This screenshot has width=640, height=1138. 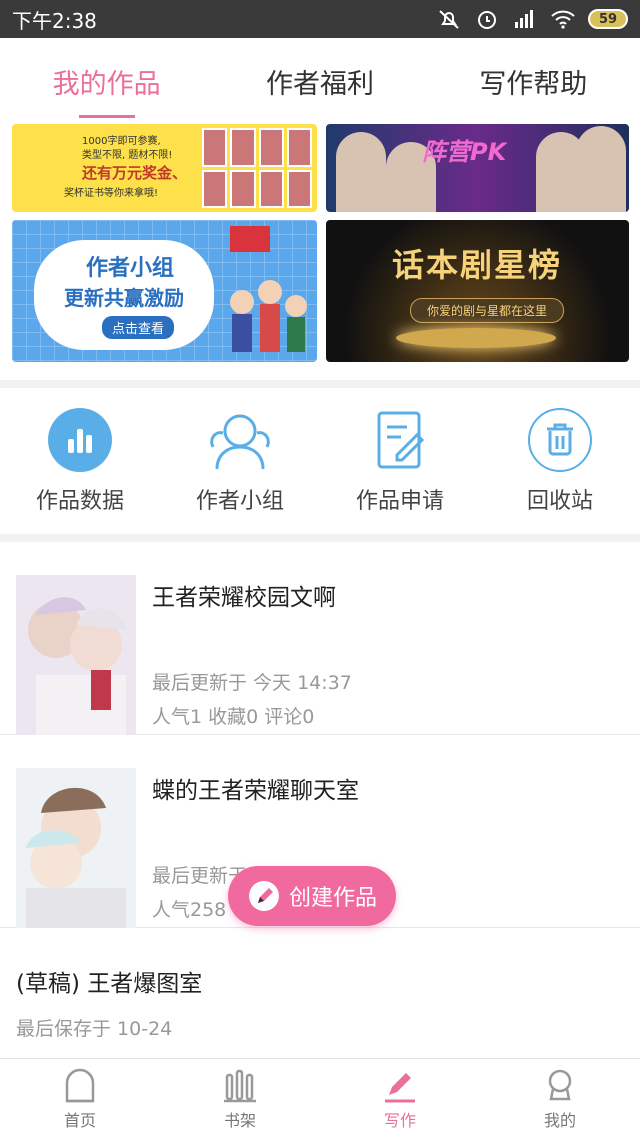 What do you see at coordinates (257, 168) in the screenshot?
I see `photo-collage` at bounding box center [257, 168].